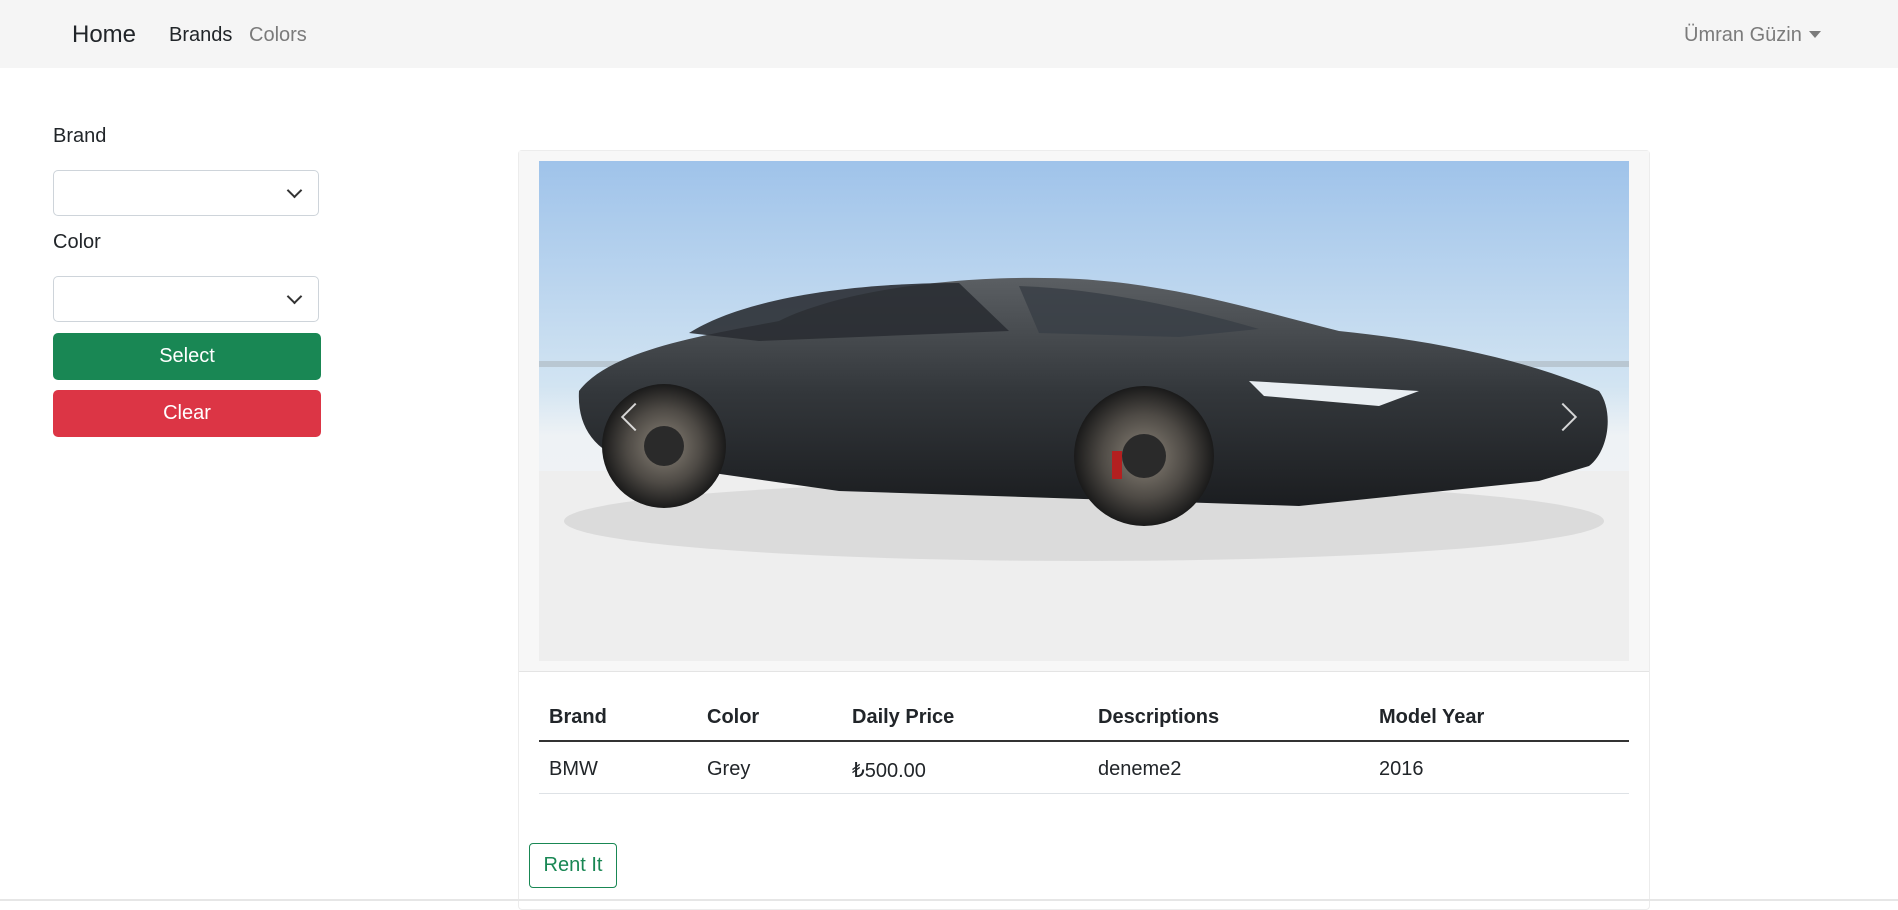  I want to click on table-cell-model-year: 2016, so click(1401, 769).